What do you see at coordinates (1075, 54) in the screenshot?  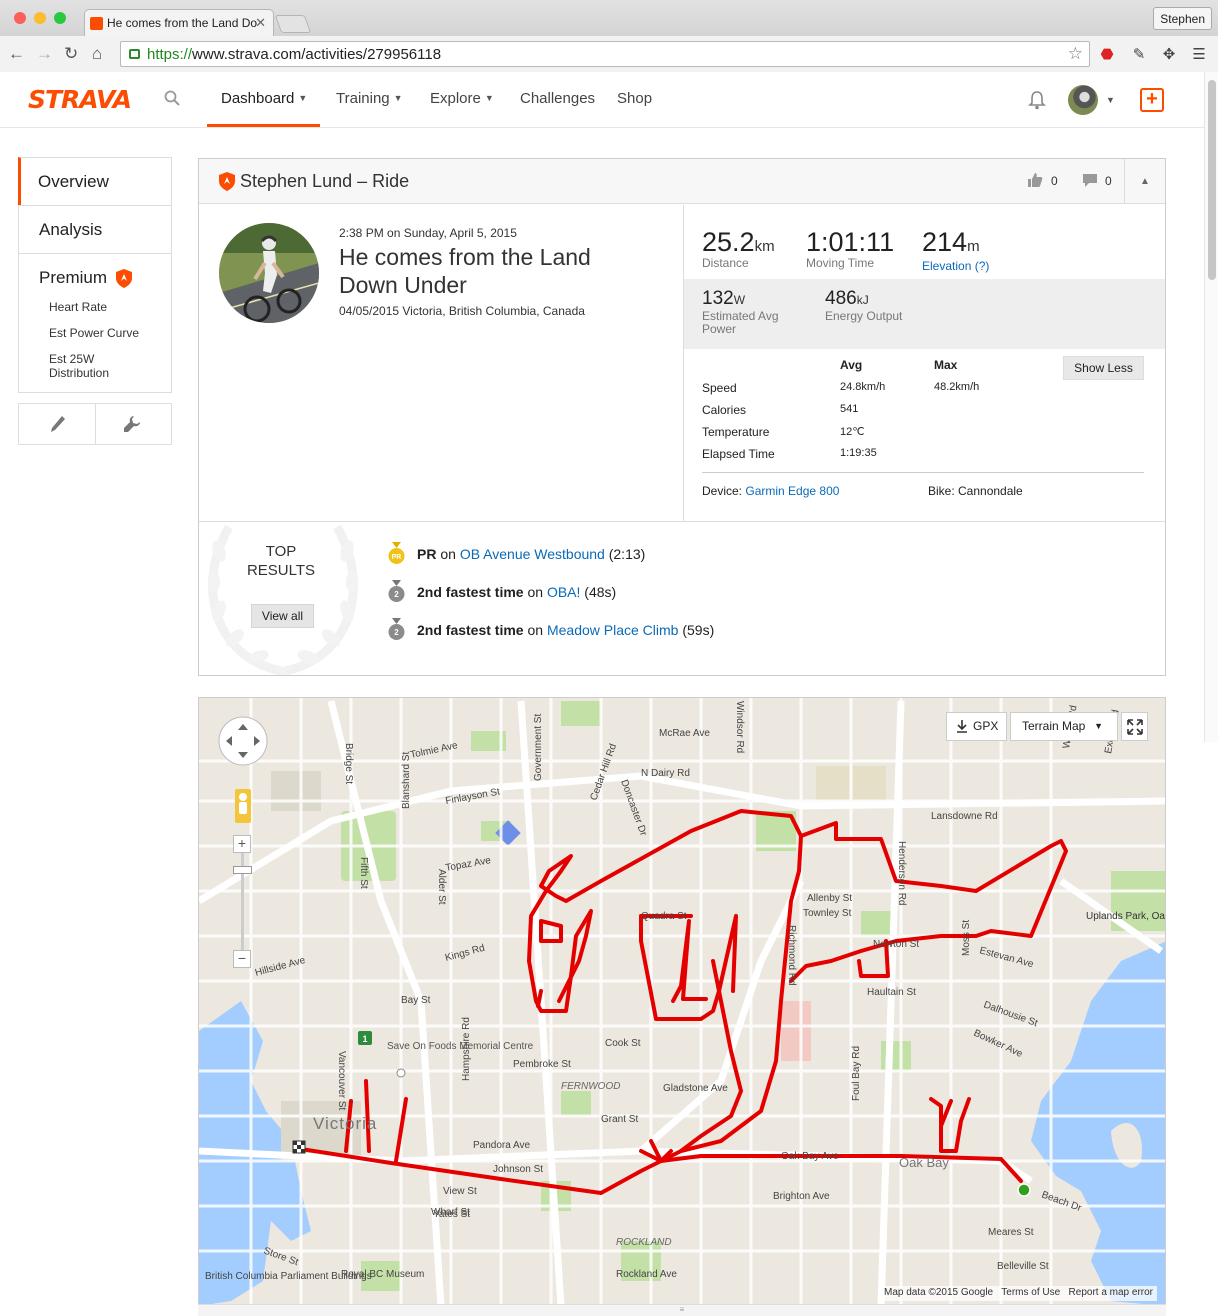 I see `bookmark-star-icon: ☆` at bounding box center [1075, 54].